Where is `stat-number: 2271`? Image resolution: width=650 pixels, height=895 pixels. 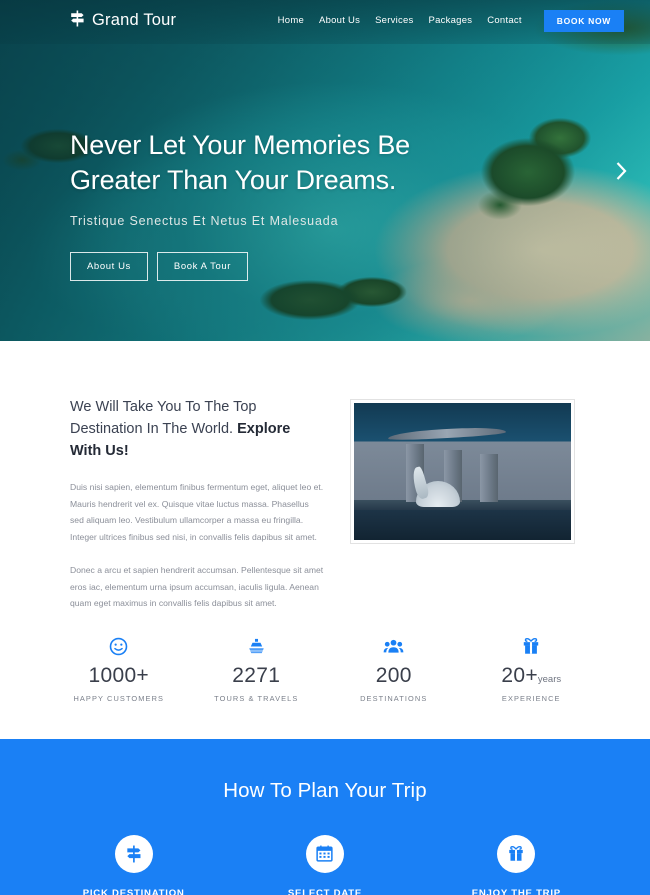 stat-number: 2271 is located at coordinates (257, 676).